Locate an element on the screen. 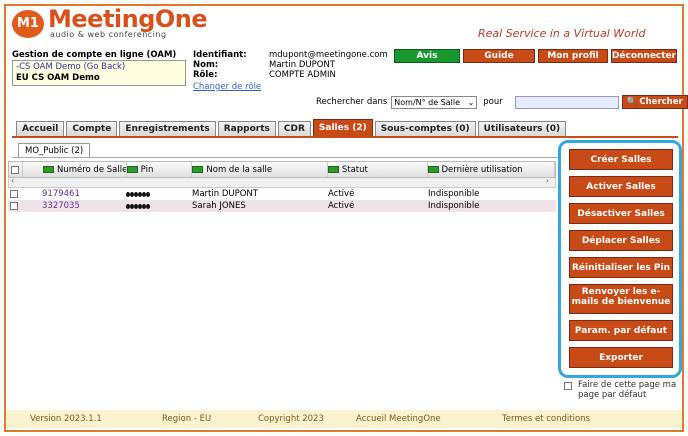  col-header-number: Numéro de Salle is located at coordinates (75, 169).